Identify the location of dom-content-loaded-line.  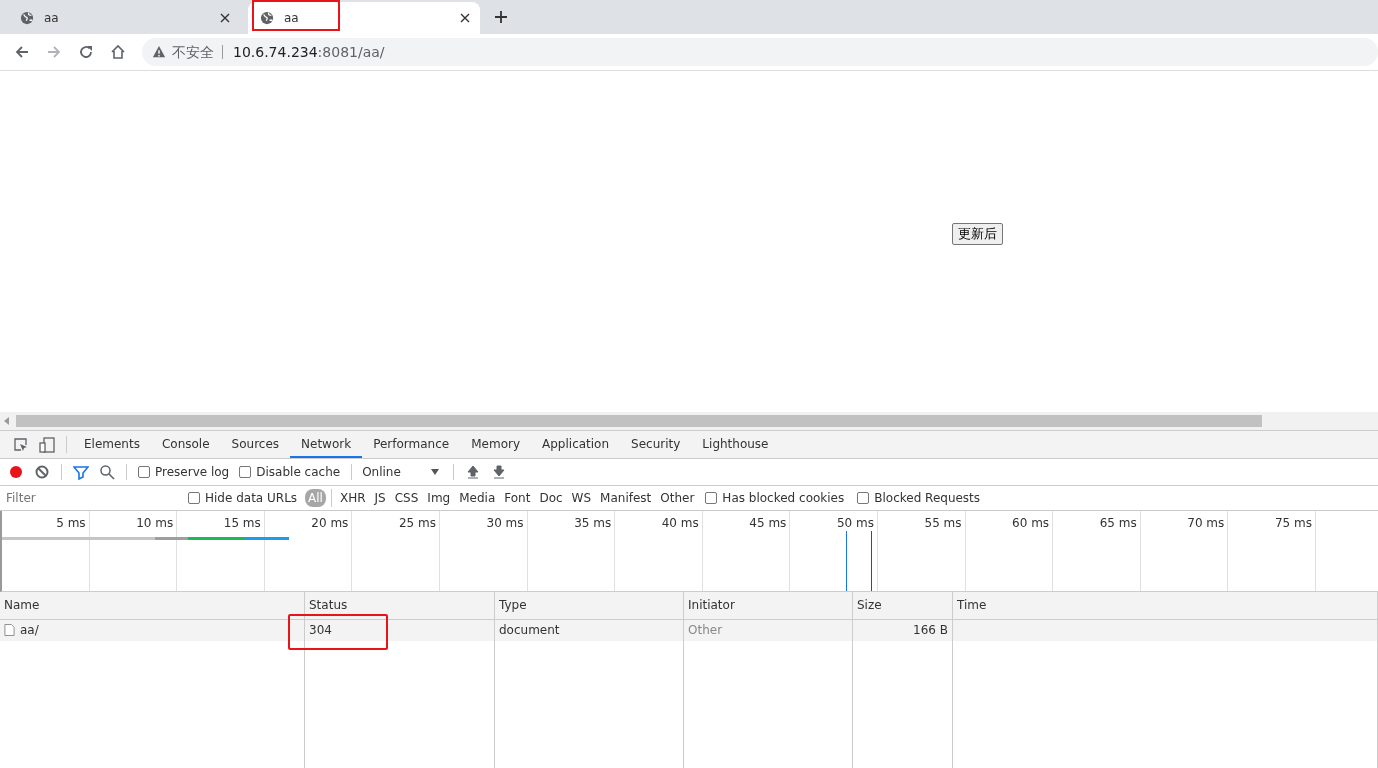
(846, 561).